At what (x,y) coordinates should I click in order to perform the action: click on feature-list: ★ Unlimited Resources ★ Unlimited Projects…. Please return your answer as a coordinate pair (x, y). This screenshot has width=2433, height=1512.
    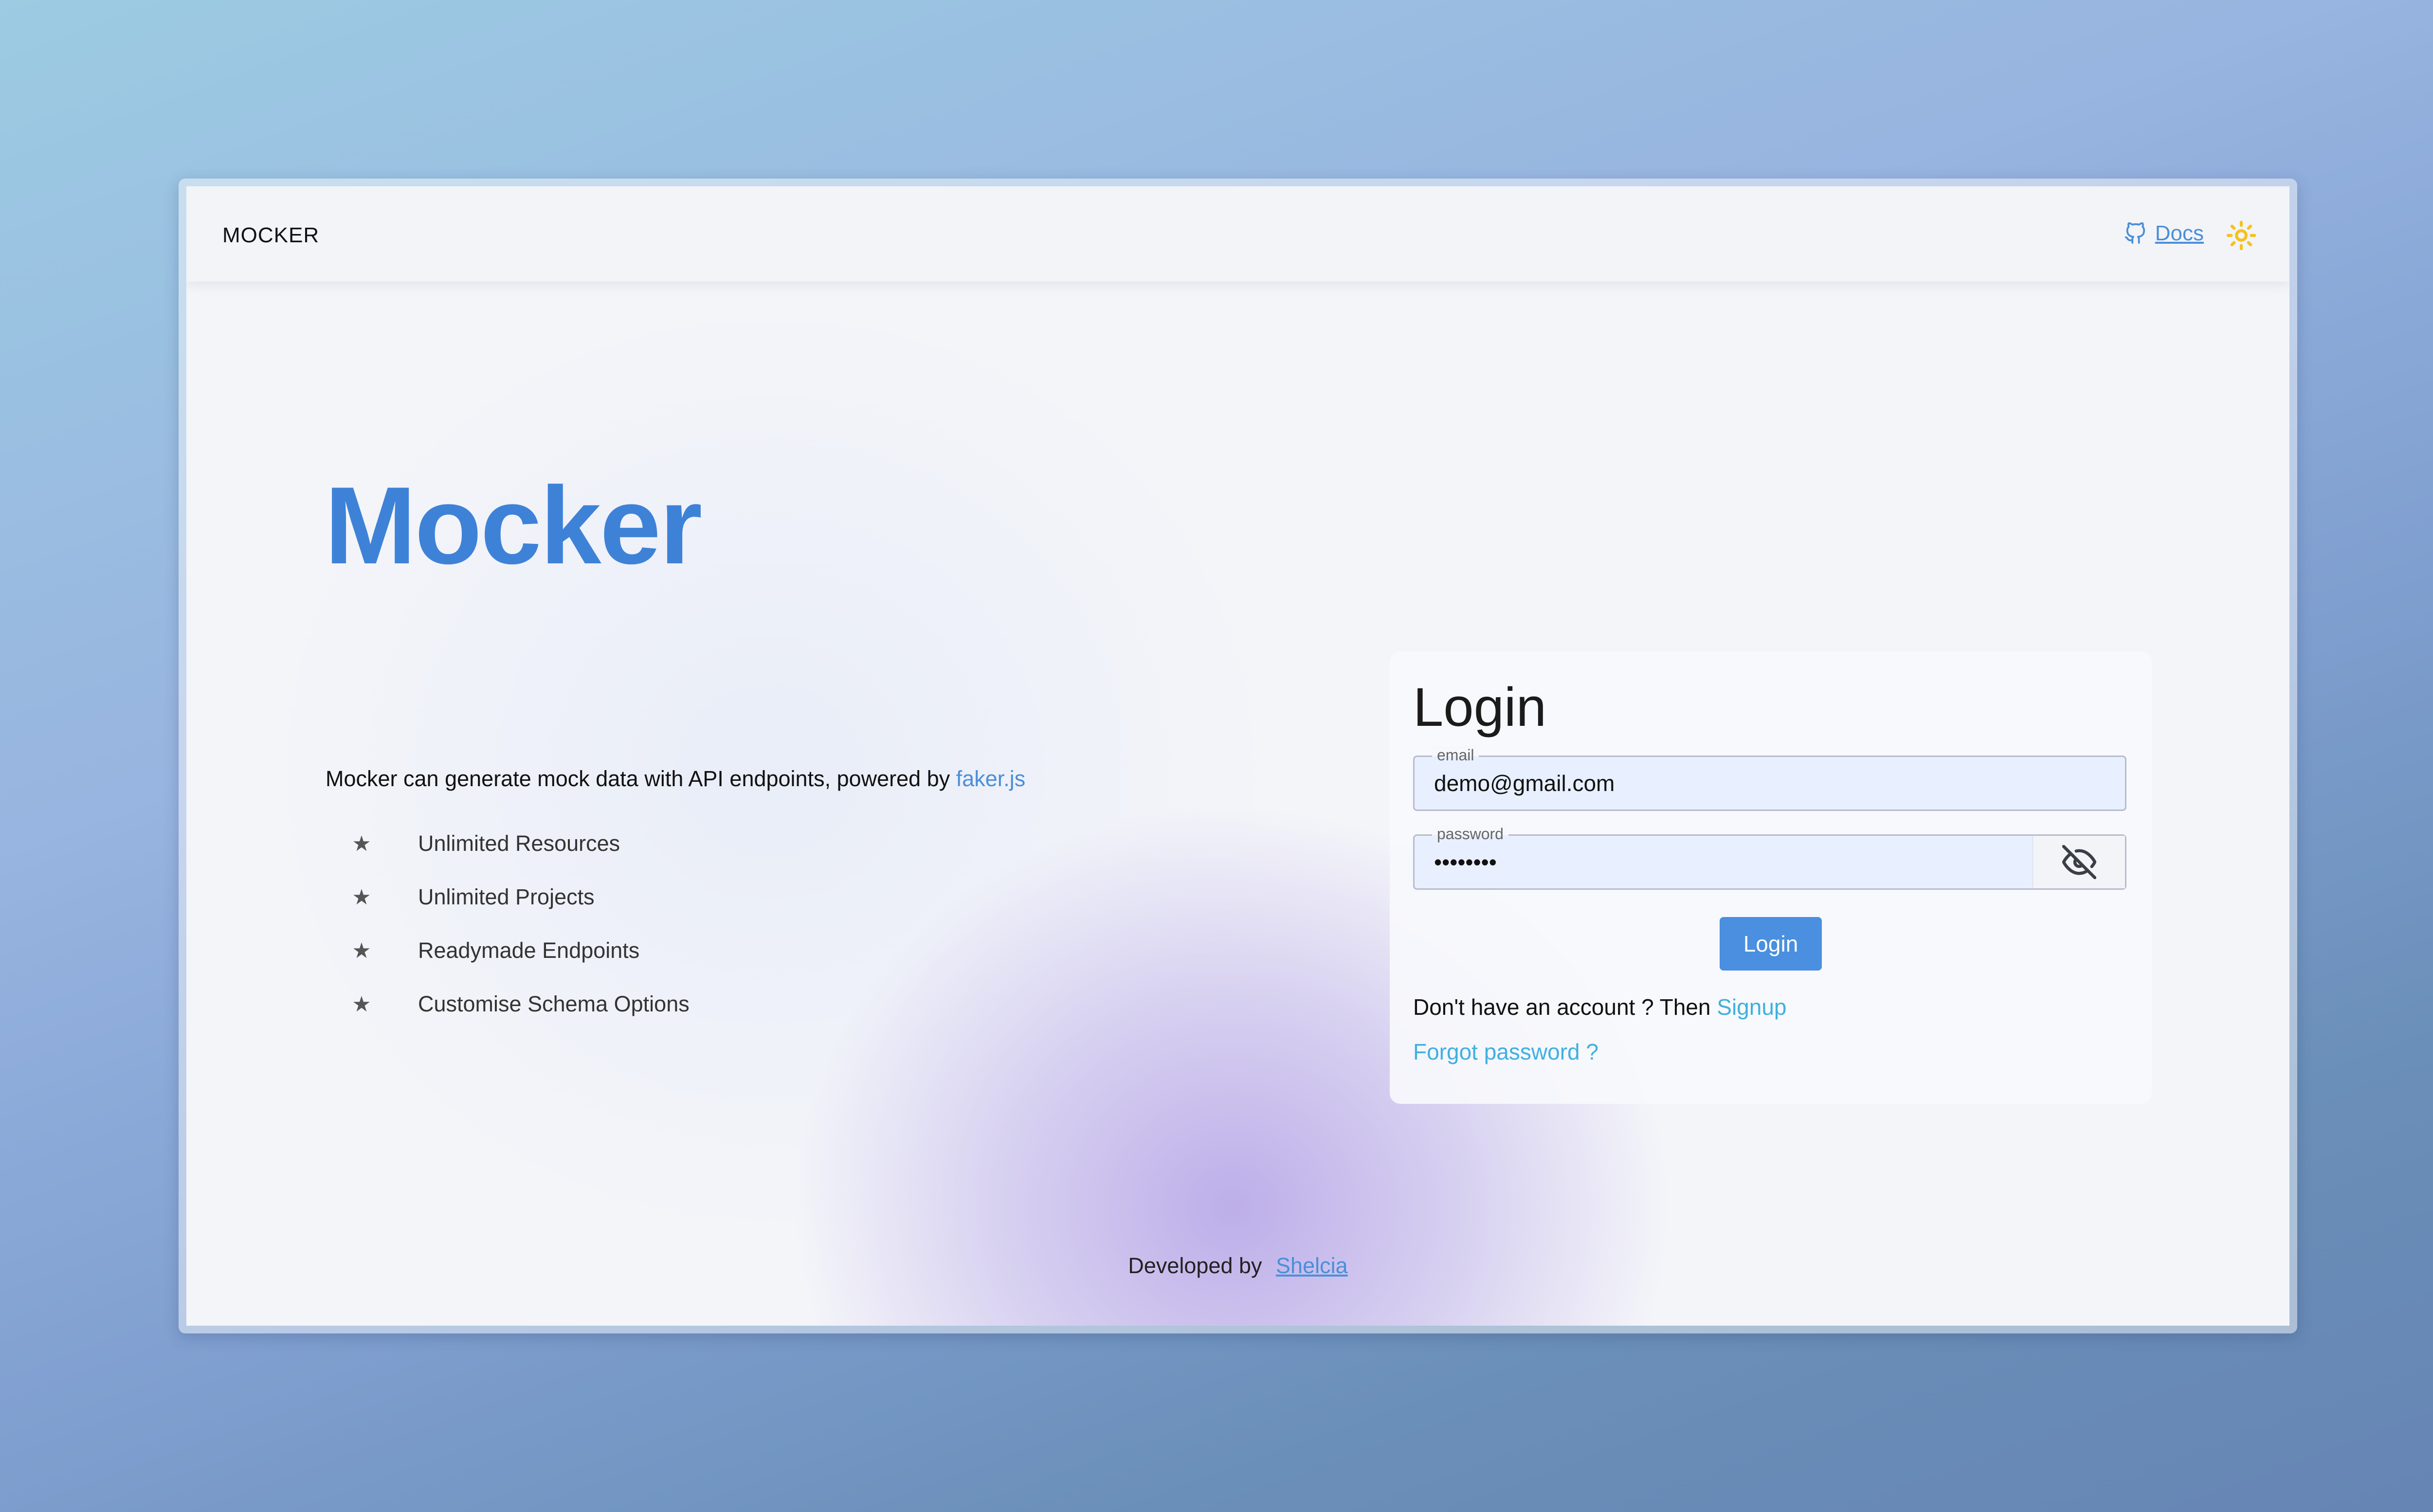
    Looking at the image, I should click on (520, 924).